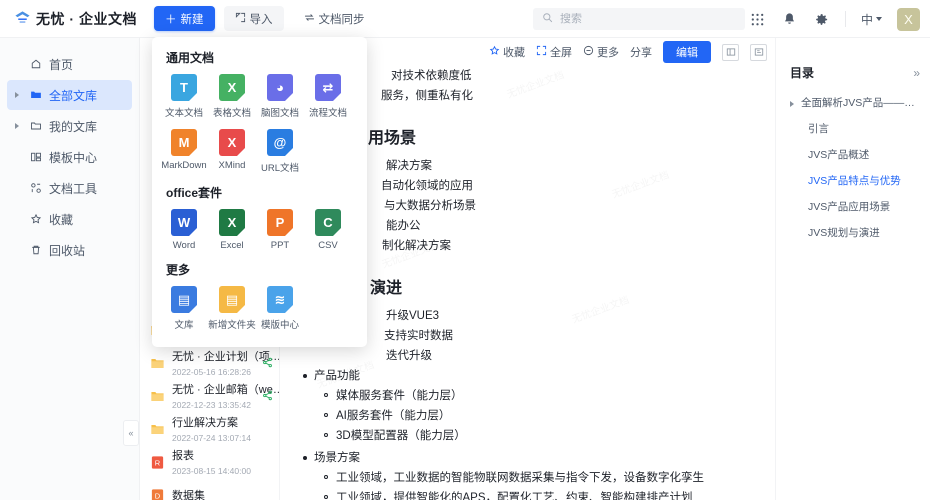  I want to click on list-item: 行业解决方案 2022-07-24 13:07:14, so click(209, 429).